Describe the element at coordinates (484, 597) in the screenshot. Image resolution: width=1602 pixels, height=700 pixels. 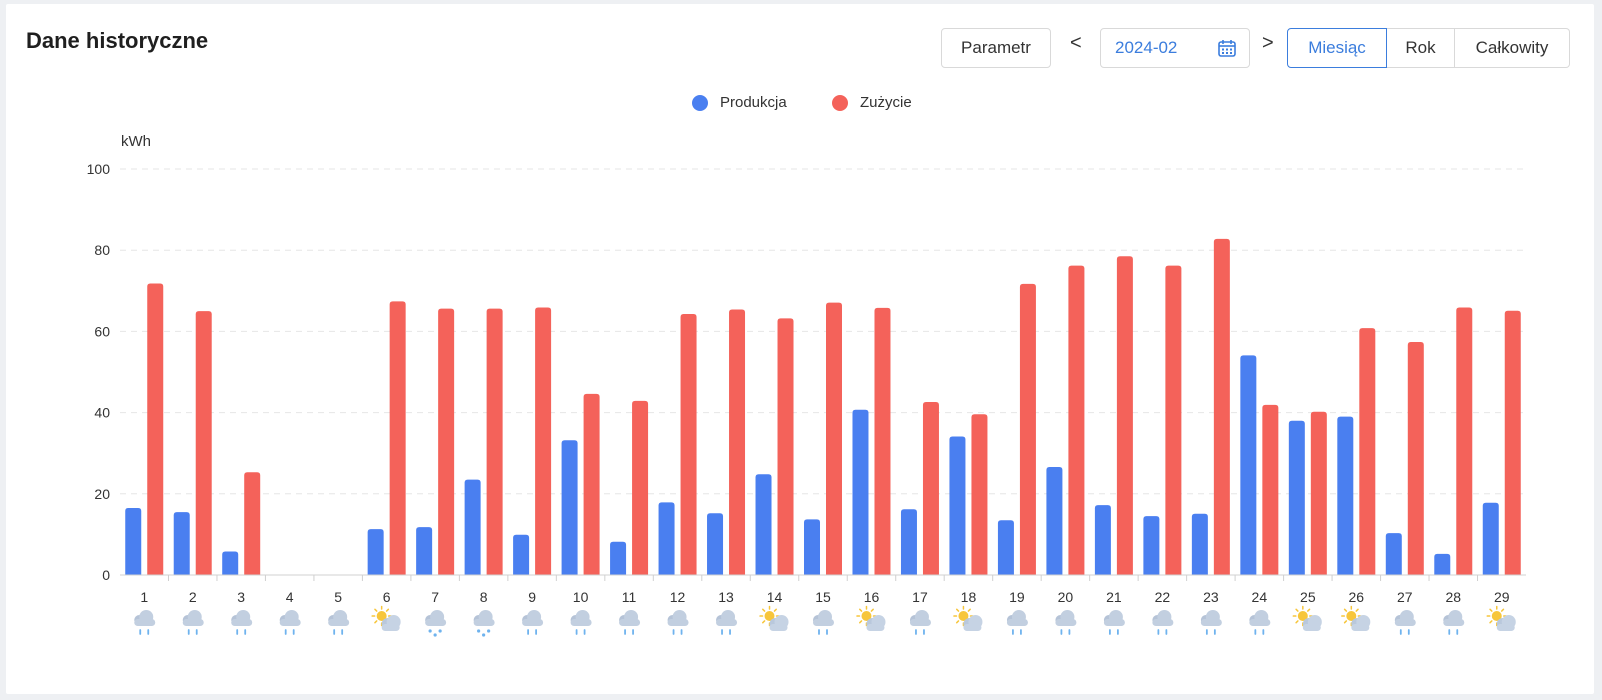
I see `x-tick-label: 8` at that location.